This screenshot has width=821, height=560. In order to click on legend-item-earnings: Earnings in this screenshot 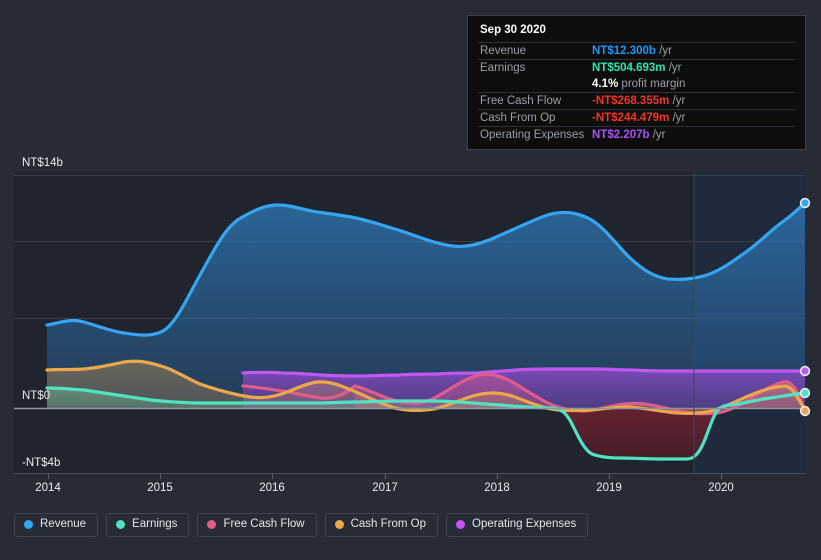, I will do `click(148, 525)`.